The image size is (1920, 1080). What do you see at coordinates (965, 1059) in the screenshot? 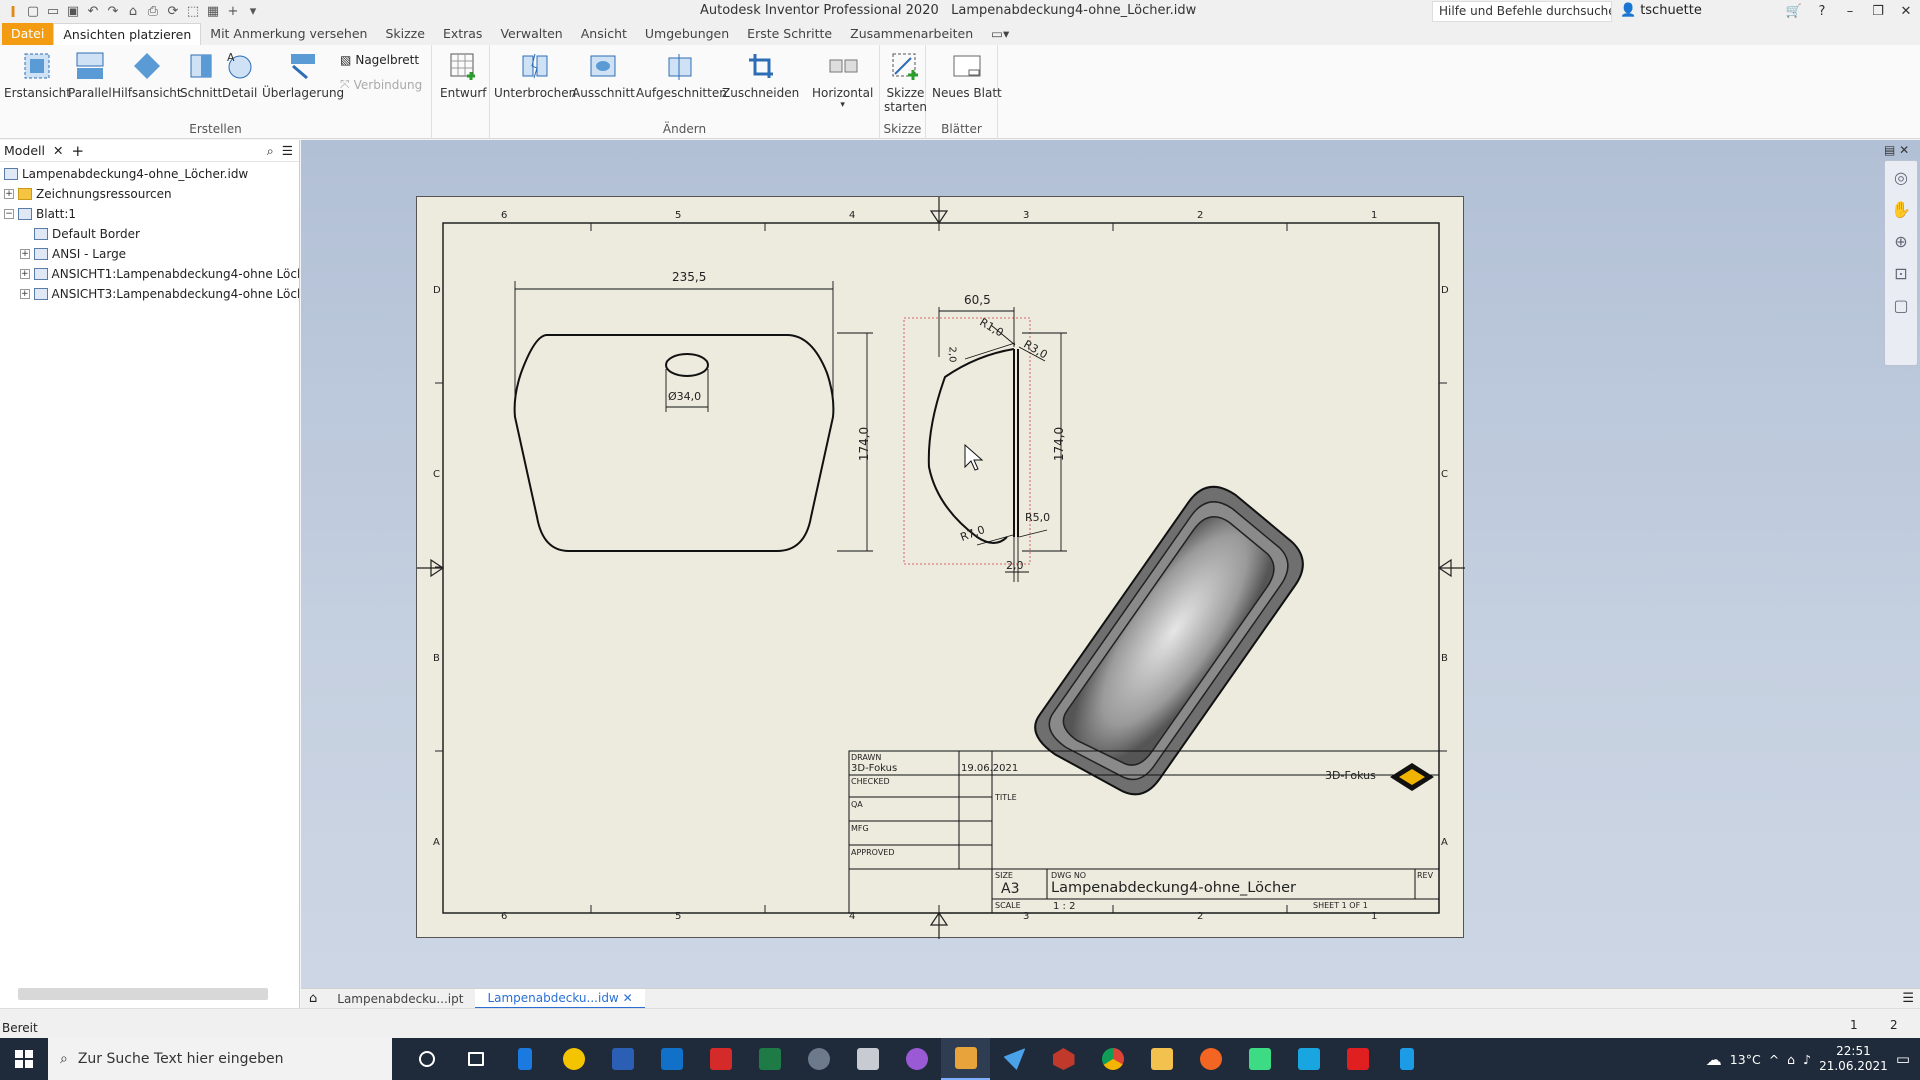
I see `app-inventor-icon` at bounding box center [965, 1059].